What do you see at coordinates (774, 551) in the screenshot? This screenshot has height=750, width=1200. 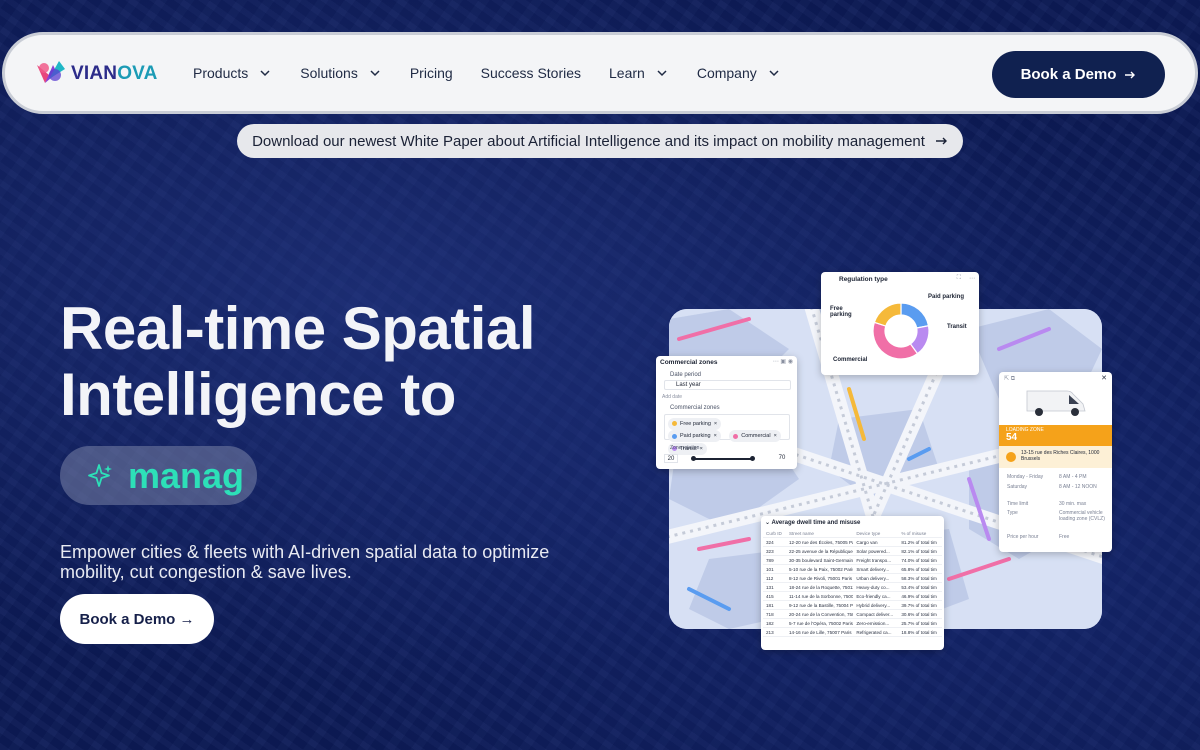 I see `table-cell: 323` at bounding box center [774, 551].